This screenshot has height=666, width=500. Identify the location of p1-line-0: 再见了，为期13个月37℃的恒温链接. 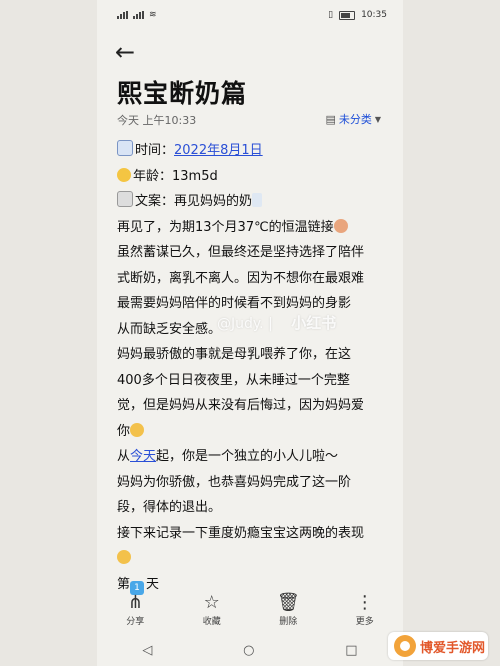
(253, 228).